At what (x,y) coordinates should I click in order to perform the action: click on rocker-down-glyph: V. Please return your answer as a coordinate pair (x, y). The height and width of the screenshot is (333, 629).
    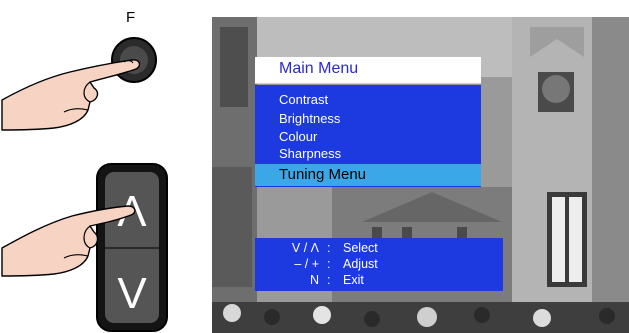
    Looking at the image, I should click on (132, 293).